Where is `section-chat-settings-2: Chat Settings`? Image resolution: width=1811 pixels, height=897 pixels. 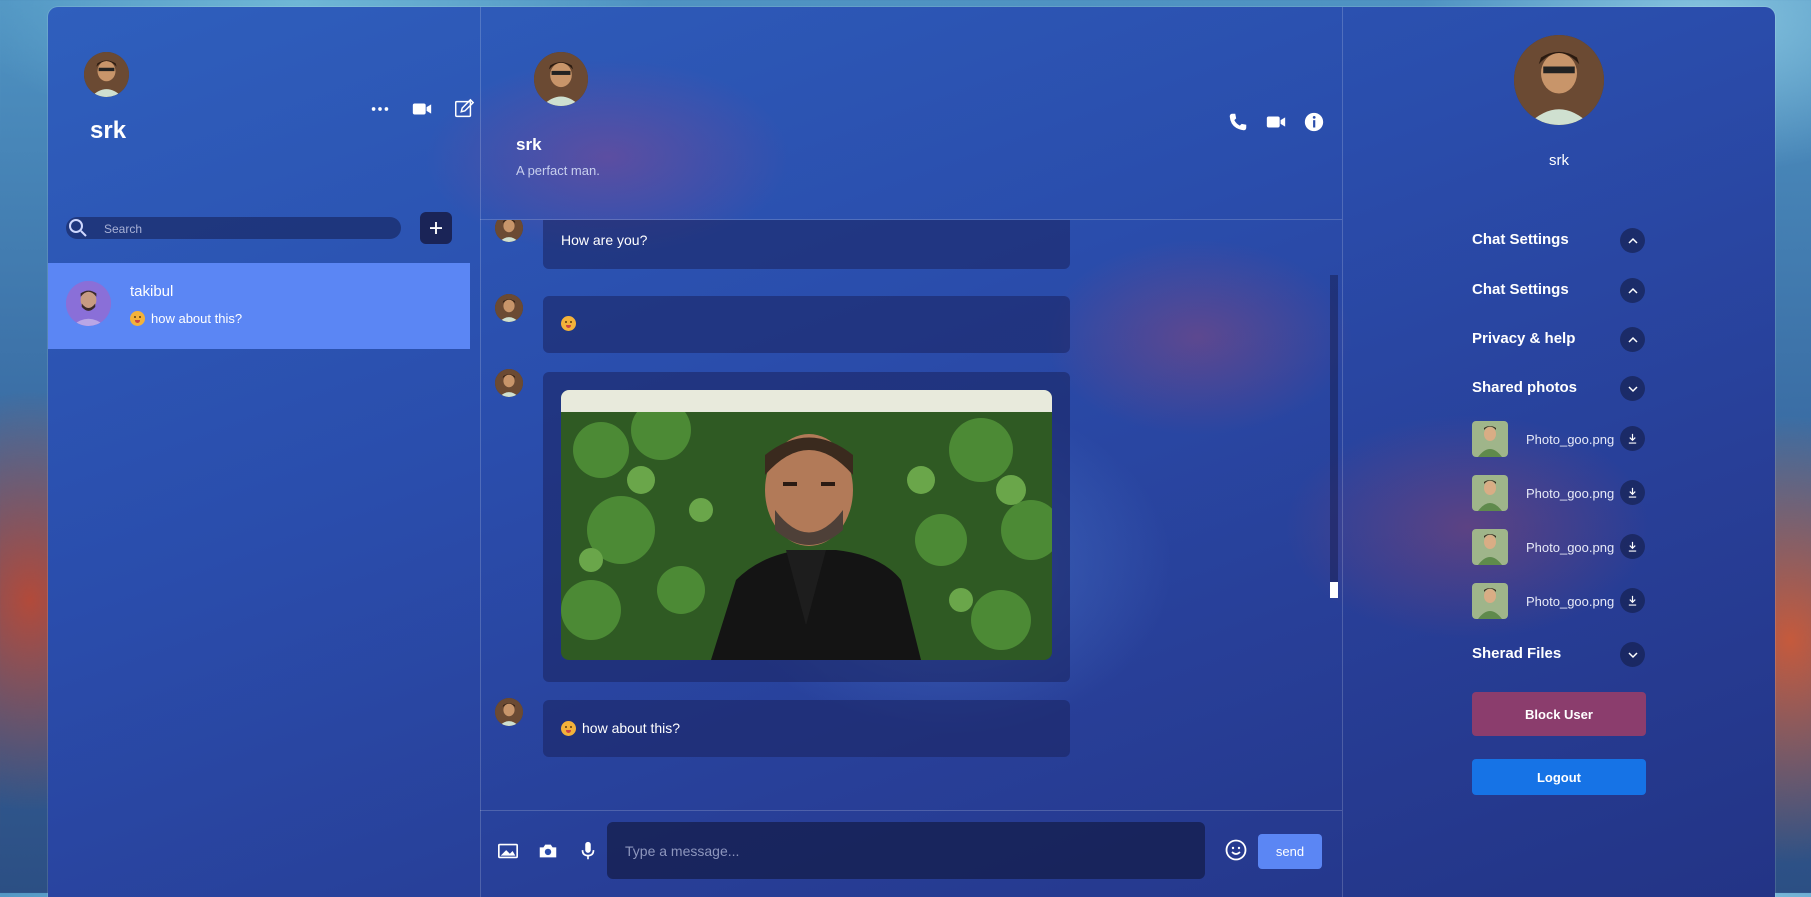 section-chat-settings-2: Chat Settings is located at coordinates (1559, 290).